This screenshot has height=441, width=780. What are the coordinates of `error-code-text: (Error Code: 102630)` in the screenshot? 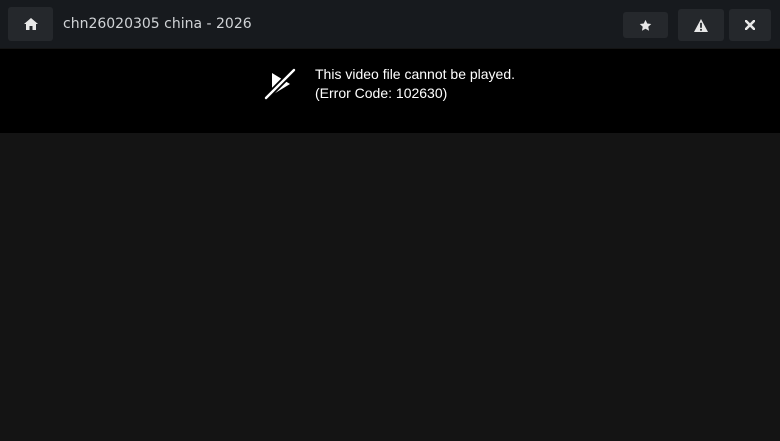 It's located at (381, 93).